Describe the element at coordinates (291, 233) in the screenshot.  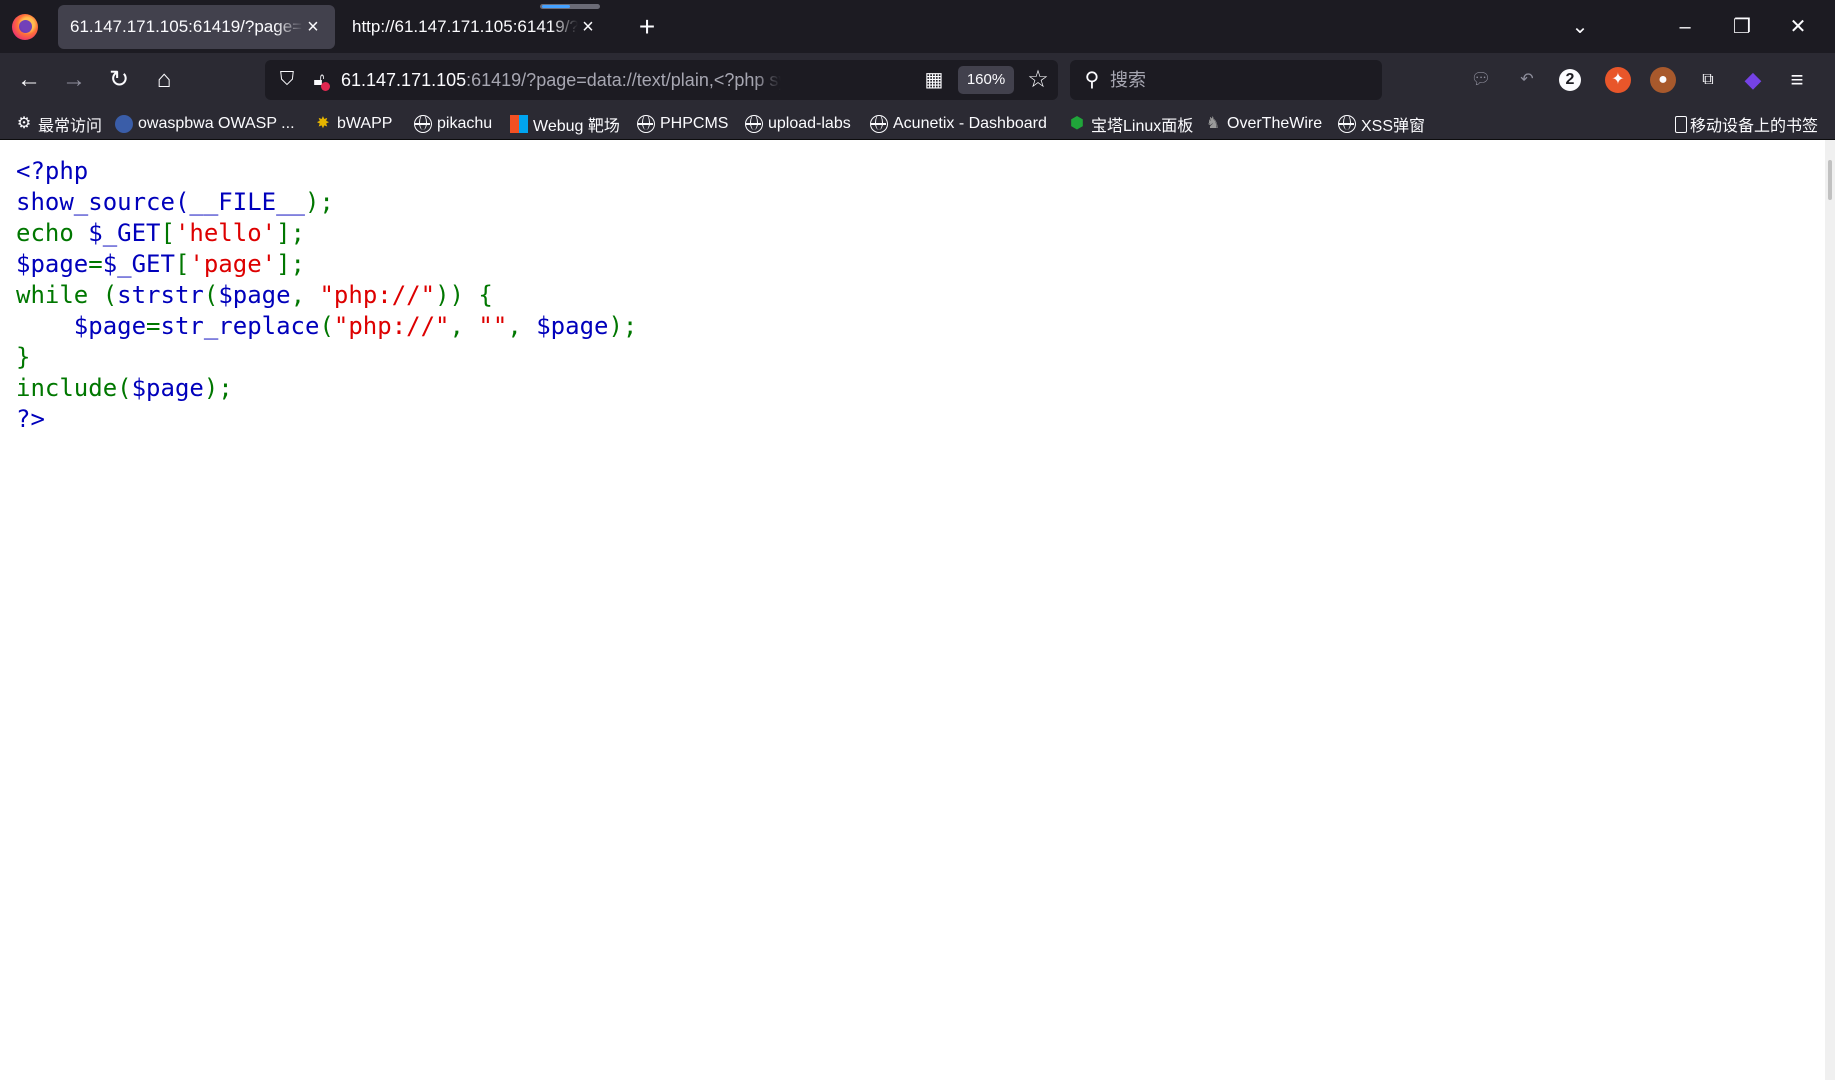
I see `code-token: ];` at that location.